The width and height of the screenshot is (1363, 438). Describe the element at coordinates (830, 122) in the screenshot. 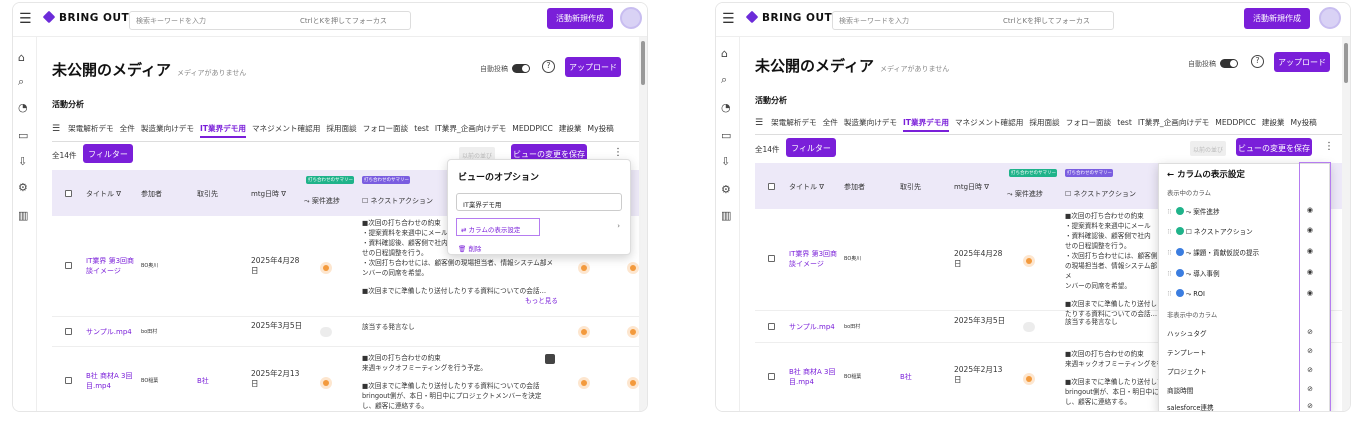

I see `tab-1: 全件` at that location.